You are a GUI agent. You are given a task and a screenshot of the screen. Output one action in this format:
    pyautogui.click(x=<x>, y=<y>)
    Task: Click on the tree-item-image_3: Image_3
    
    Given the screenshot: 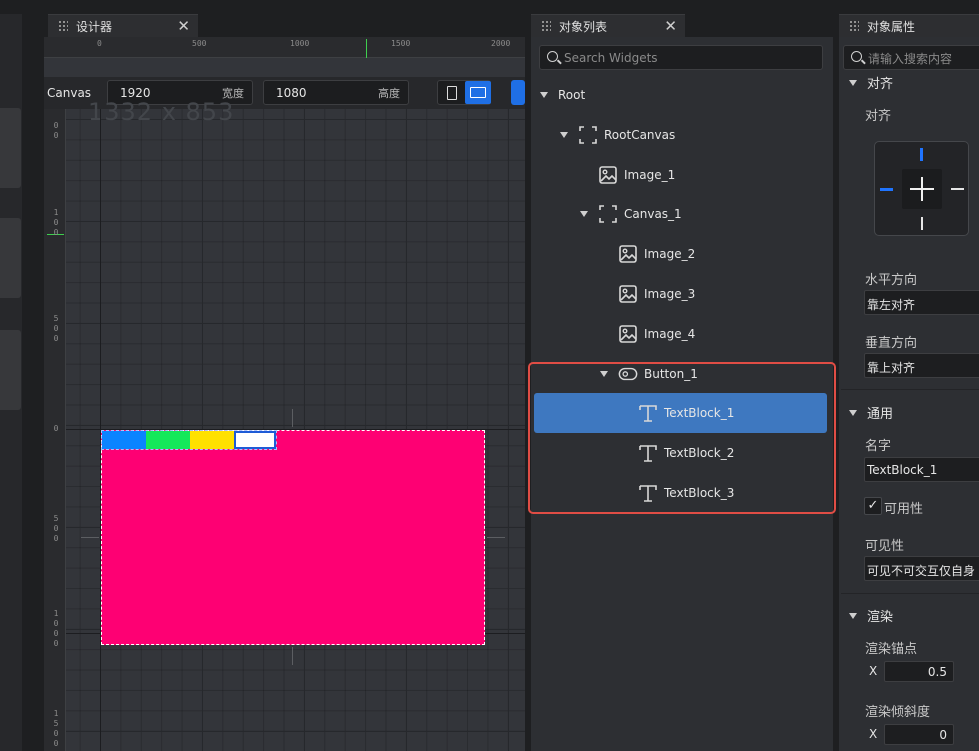 What is the action you would take?
    pyautogui.click(x=682, y=294)
    